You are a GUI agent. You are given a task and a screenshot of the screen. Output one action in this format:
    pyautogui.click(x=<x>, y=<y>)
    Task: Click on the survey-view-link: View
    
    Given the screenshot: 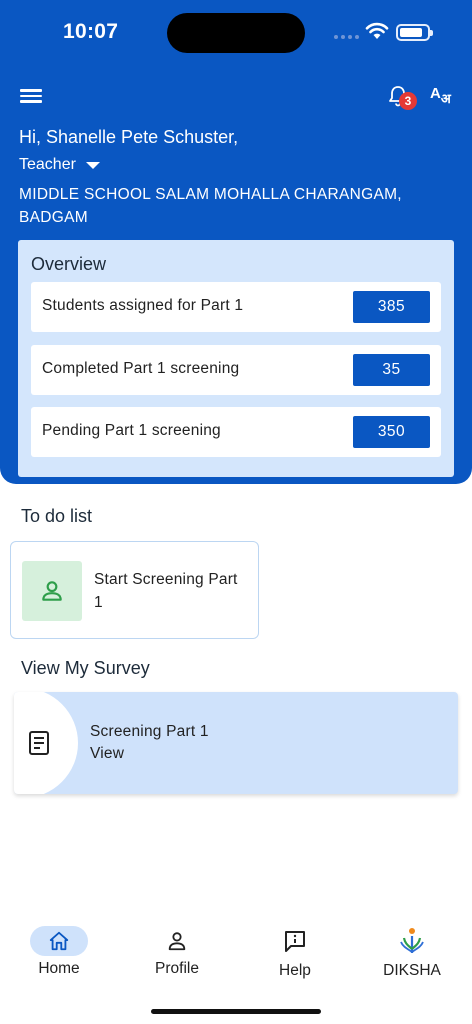 What is the action you would take?
    pyautogui.click(x=107, y=754)
    